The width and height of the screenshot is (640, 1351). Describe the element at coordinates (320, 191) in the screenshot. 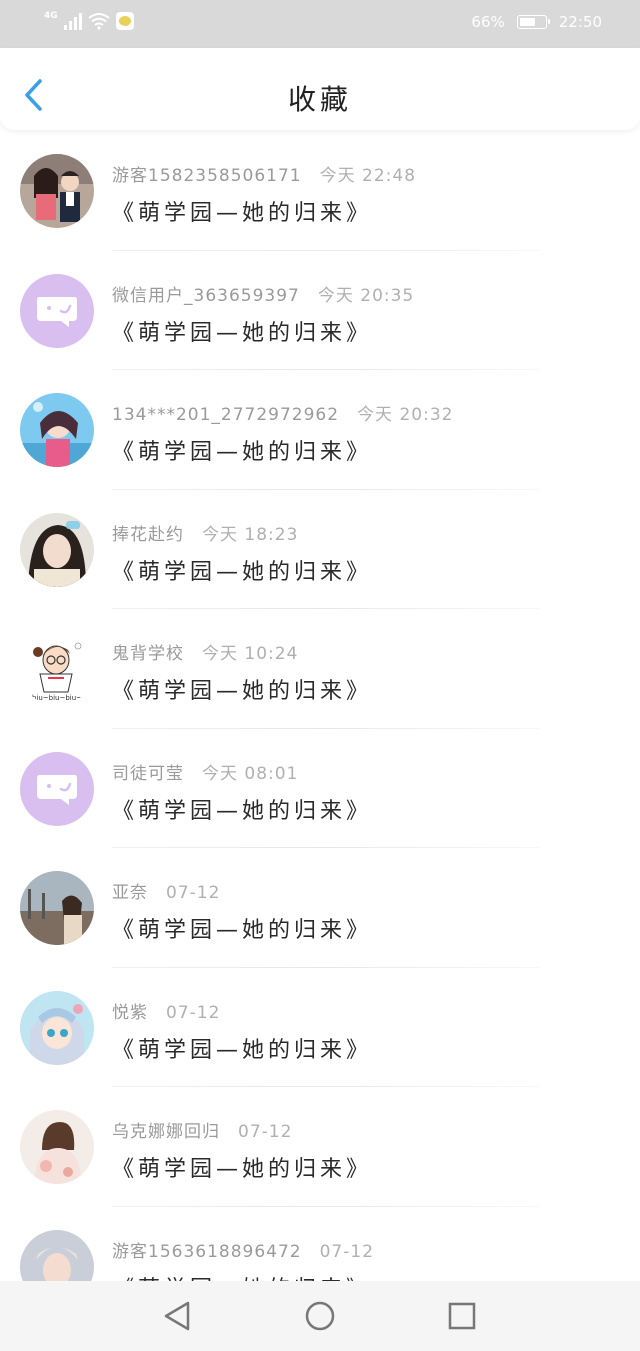

I see `list-item: 游客1582358506171 今天 22:48 《萌学园—她的归来》` at that location.